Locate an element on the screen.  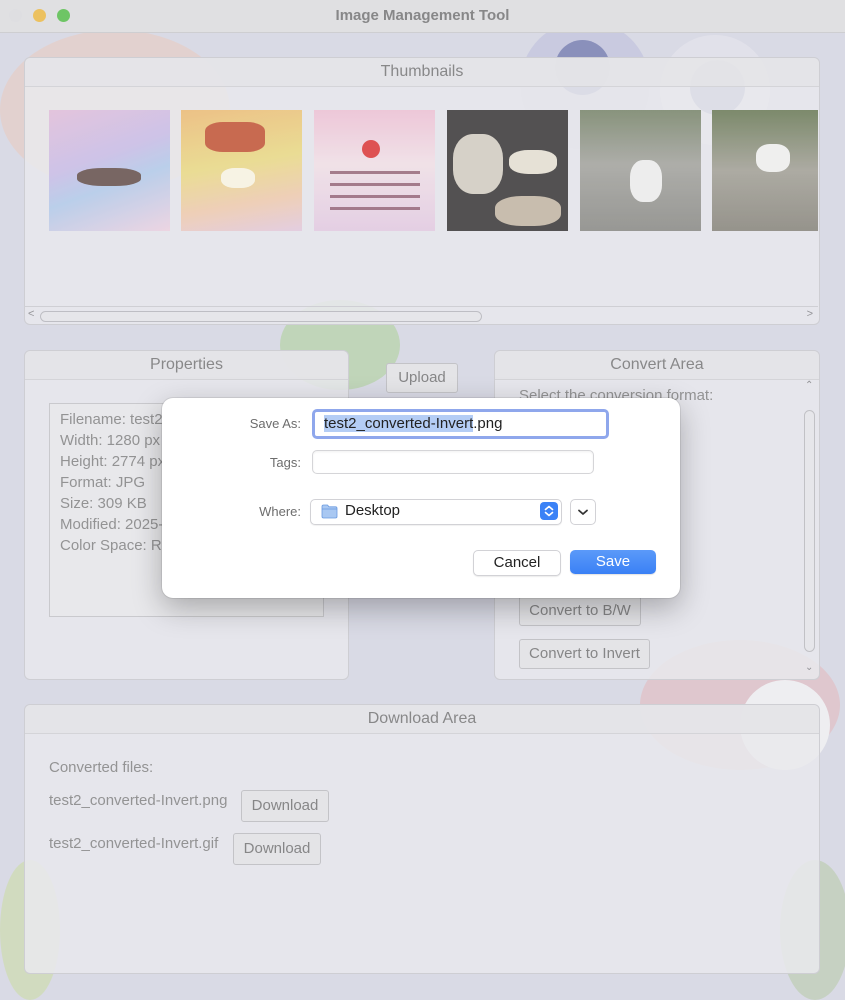
where-value: Desktop is located at coordinates (373, 510).